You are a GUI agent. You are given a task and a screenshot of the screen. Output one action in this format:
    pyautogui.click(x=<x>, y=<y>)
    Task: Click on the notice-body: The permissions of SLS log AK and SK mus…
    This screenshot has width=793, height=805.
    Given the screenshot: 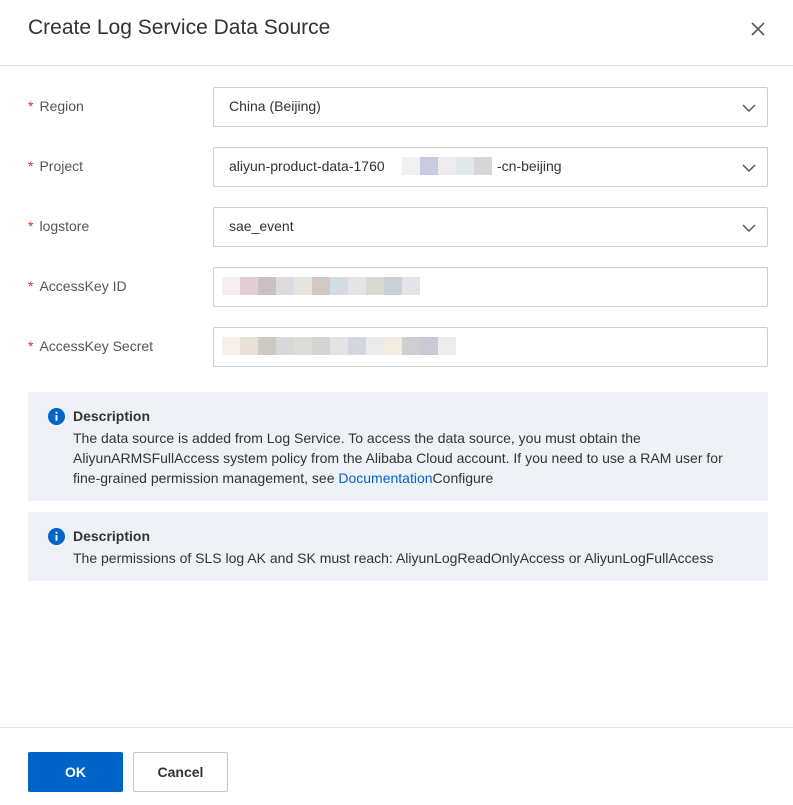 What is the action you would take?
    pyautogui.click(x=393, y=558)
    